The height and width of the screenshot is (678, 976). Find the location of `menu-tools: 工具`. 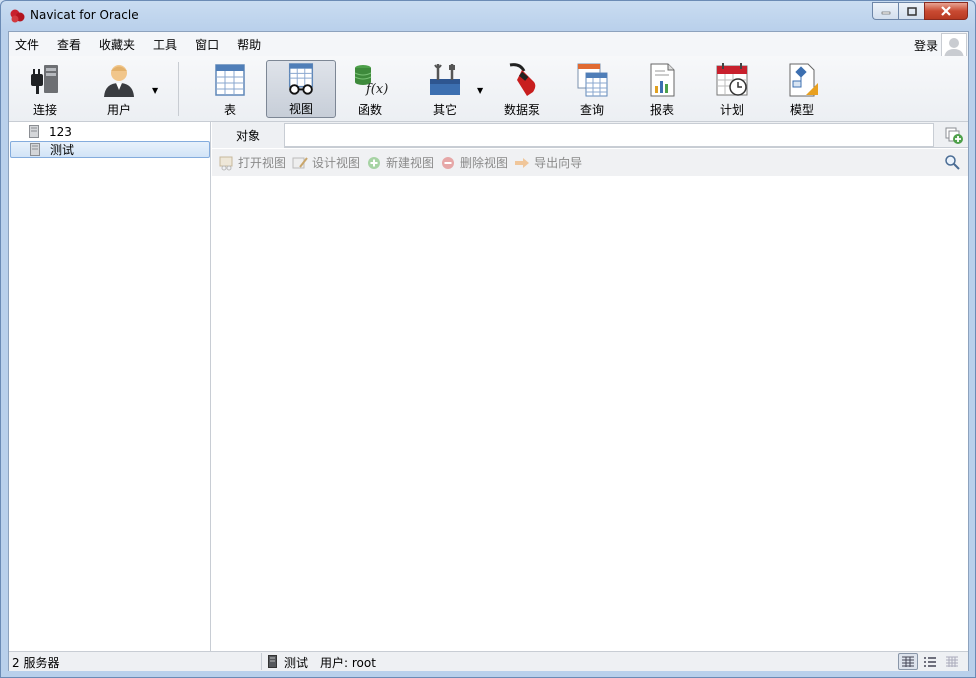

menu-tools: 工具 is located at coordinates (168, 44).